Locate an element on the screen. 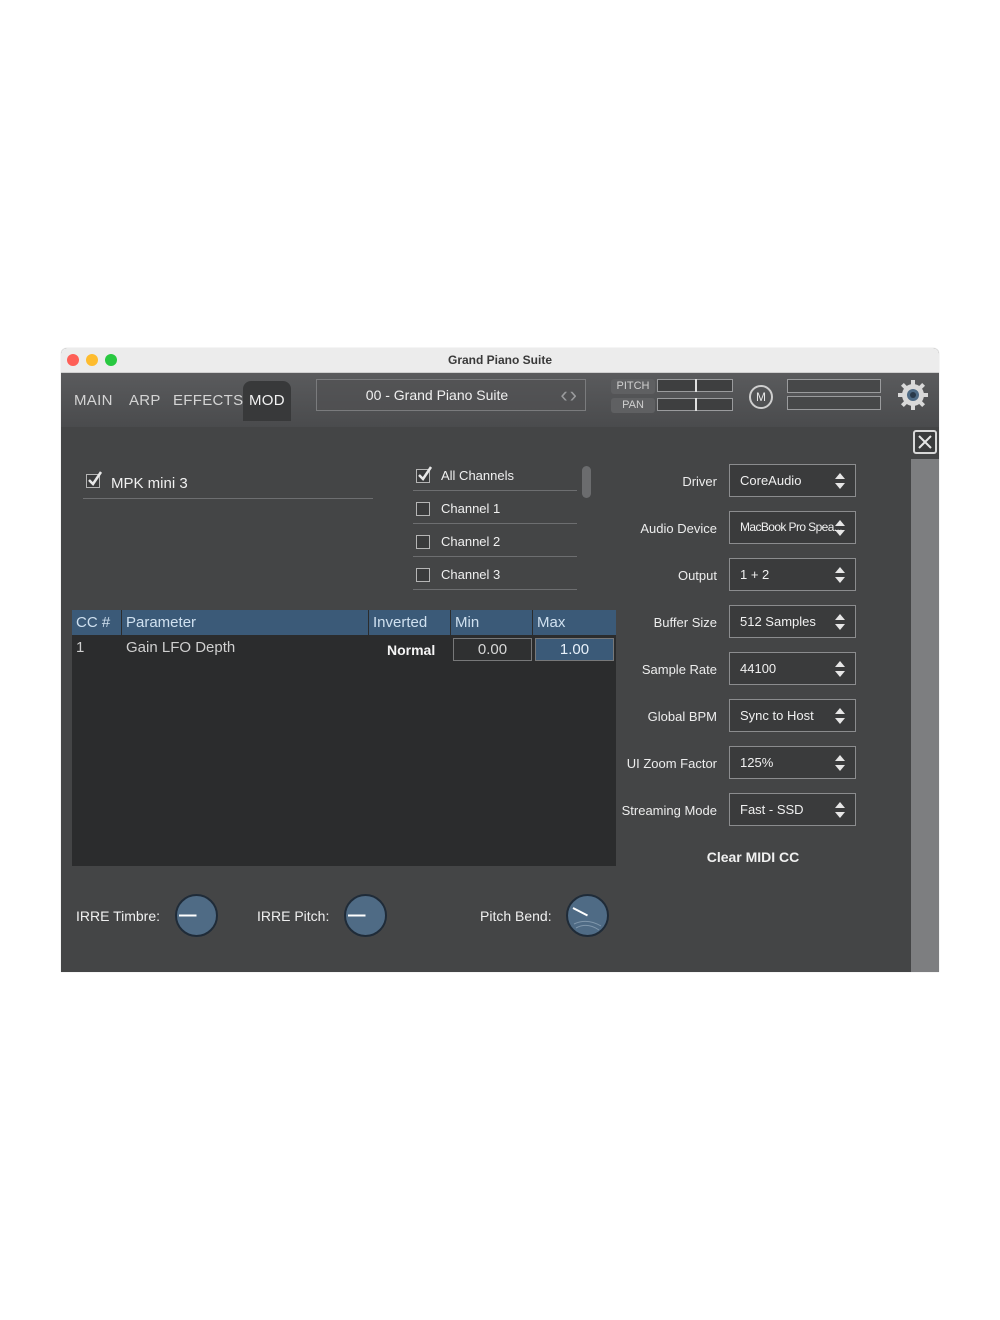  channel-row-2: Channel 2 is located at coordinates (495, 542).